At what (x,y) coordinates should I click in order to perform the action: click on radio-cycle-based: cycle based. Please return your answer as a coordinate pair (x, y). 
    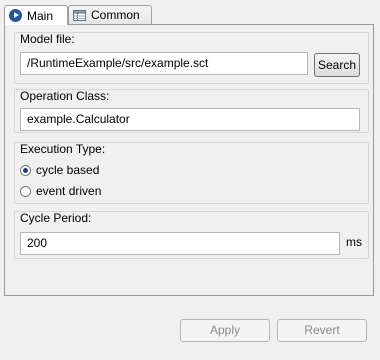
    Looking at the image, I should click on (59, 170).